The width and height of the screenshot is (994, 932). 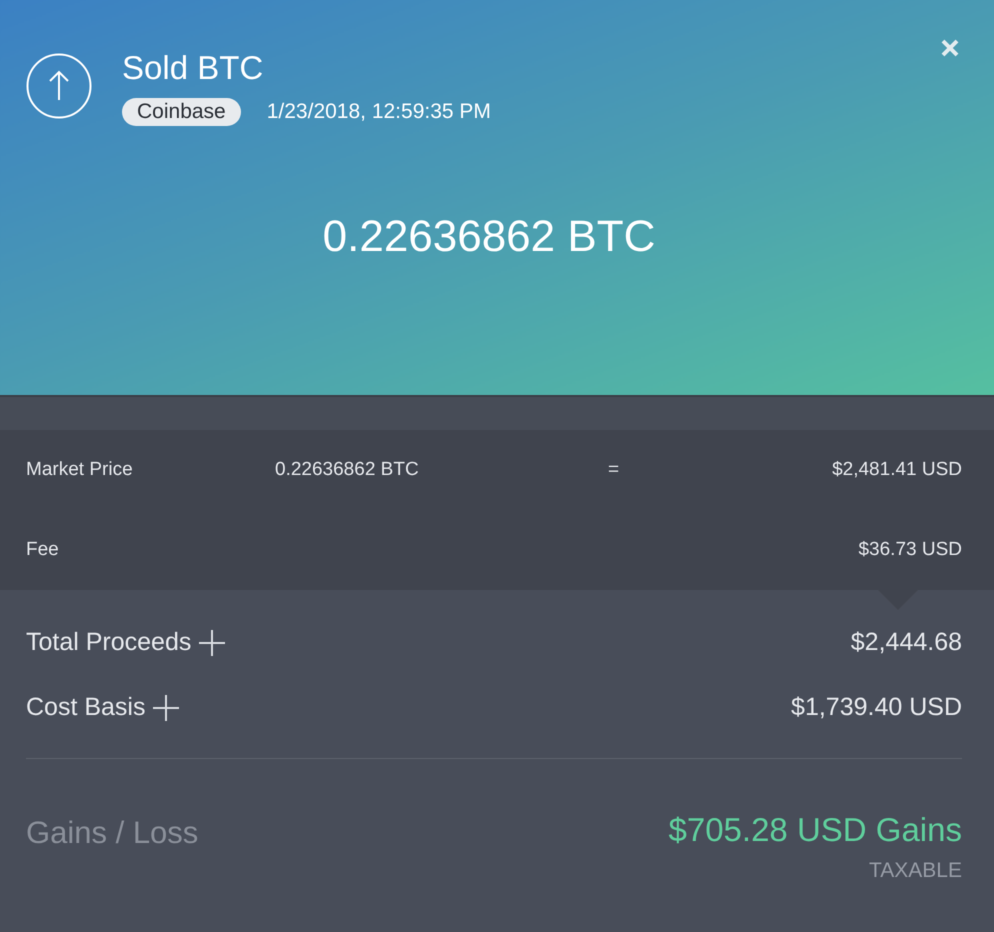 I want to click on gains-value: $705.28 USD Gains, so click(x=815, y=830).